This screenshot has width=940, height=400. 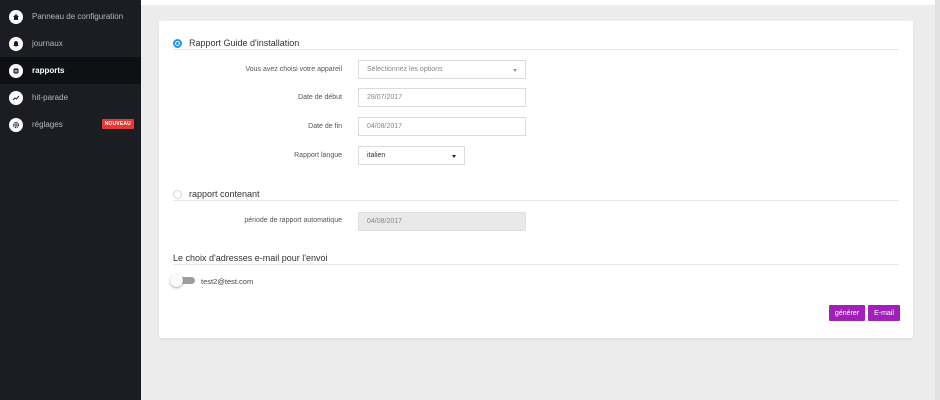 I want to click on bell-icon, so click(x=16, y=43).